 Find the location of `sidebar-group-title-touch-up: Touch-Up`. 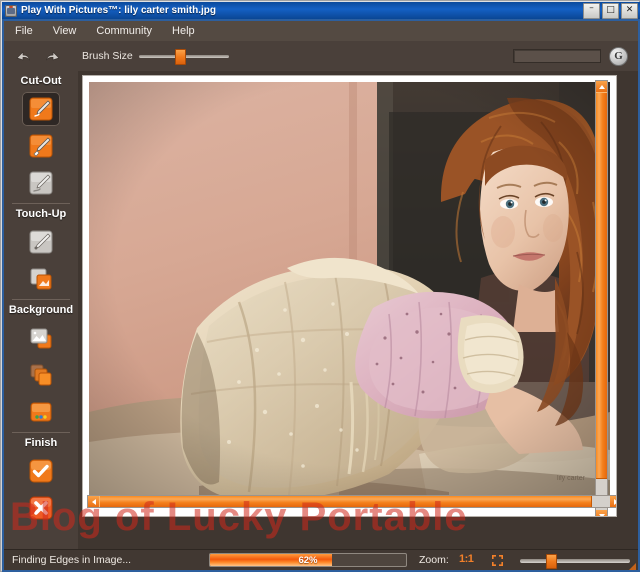

sidebar-group-title-touch-up: Touch-Up is located at coordinates (41, 214).